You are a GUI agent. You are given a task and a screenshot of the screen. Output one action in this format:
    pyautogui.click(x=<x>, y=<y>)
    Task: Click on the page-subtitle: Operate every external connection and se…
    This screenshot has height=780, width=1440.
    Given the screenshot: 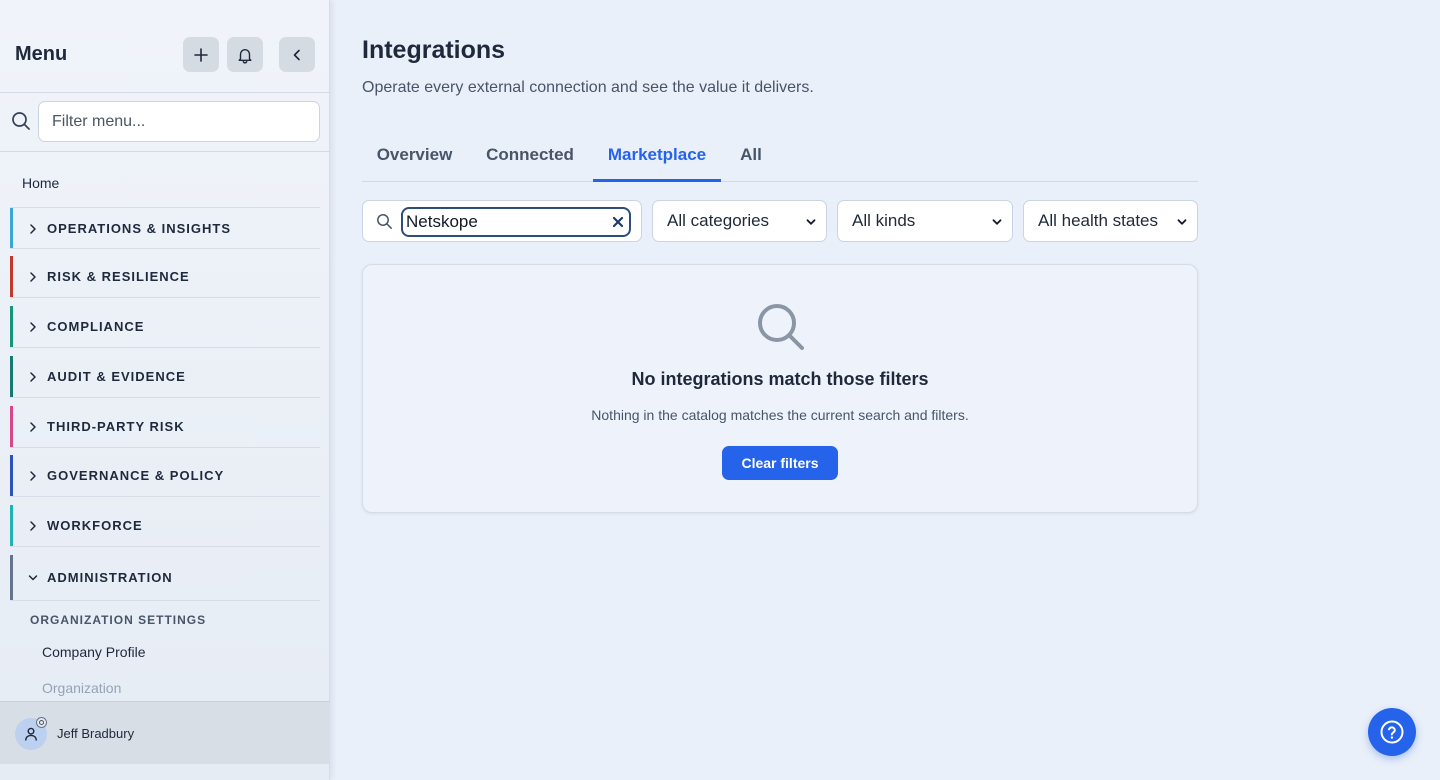 What is the action you would take?
    pyautogui.click(x=588, y=87)
    